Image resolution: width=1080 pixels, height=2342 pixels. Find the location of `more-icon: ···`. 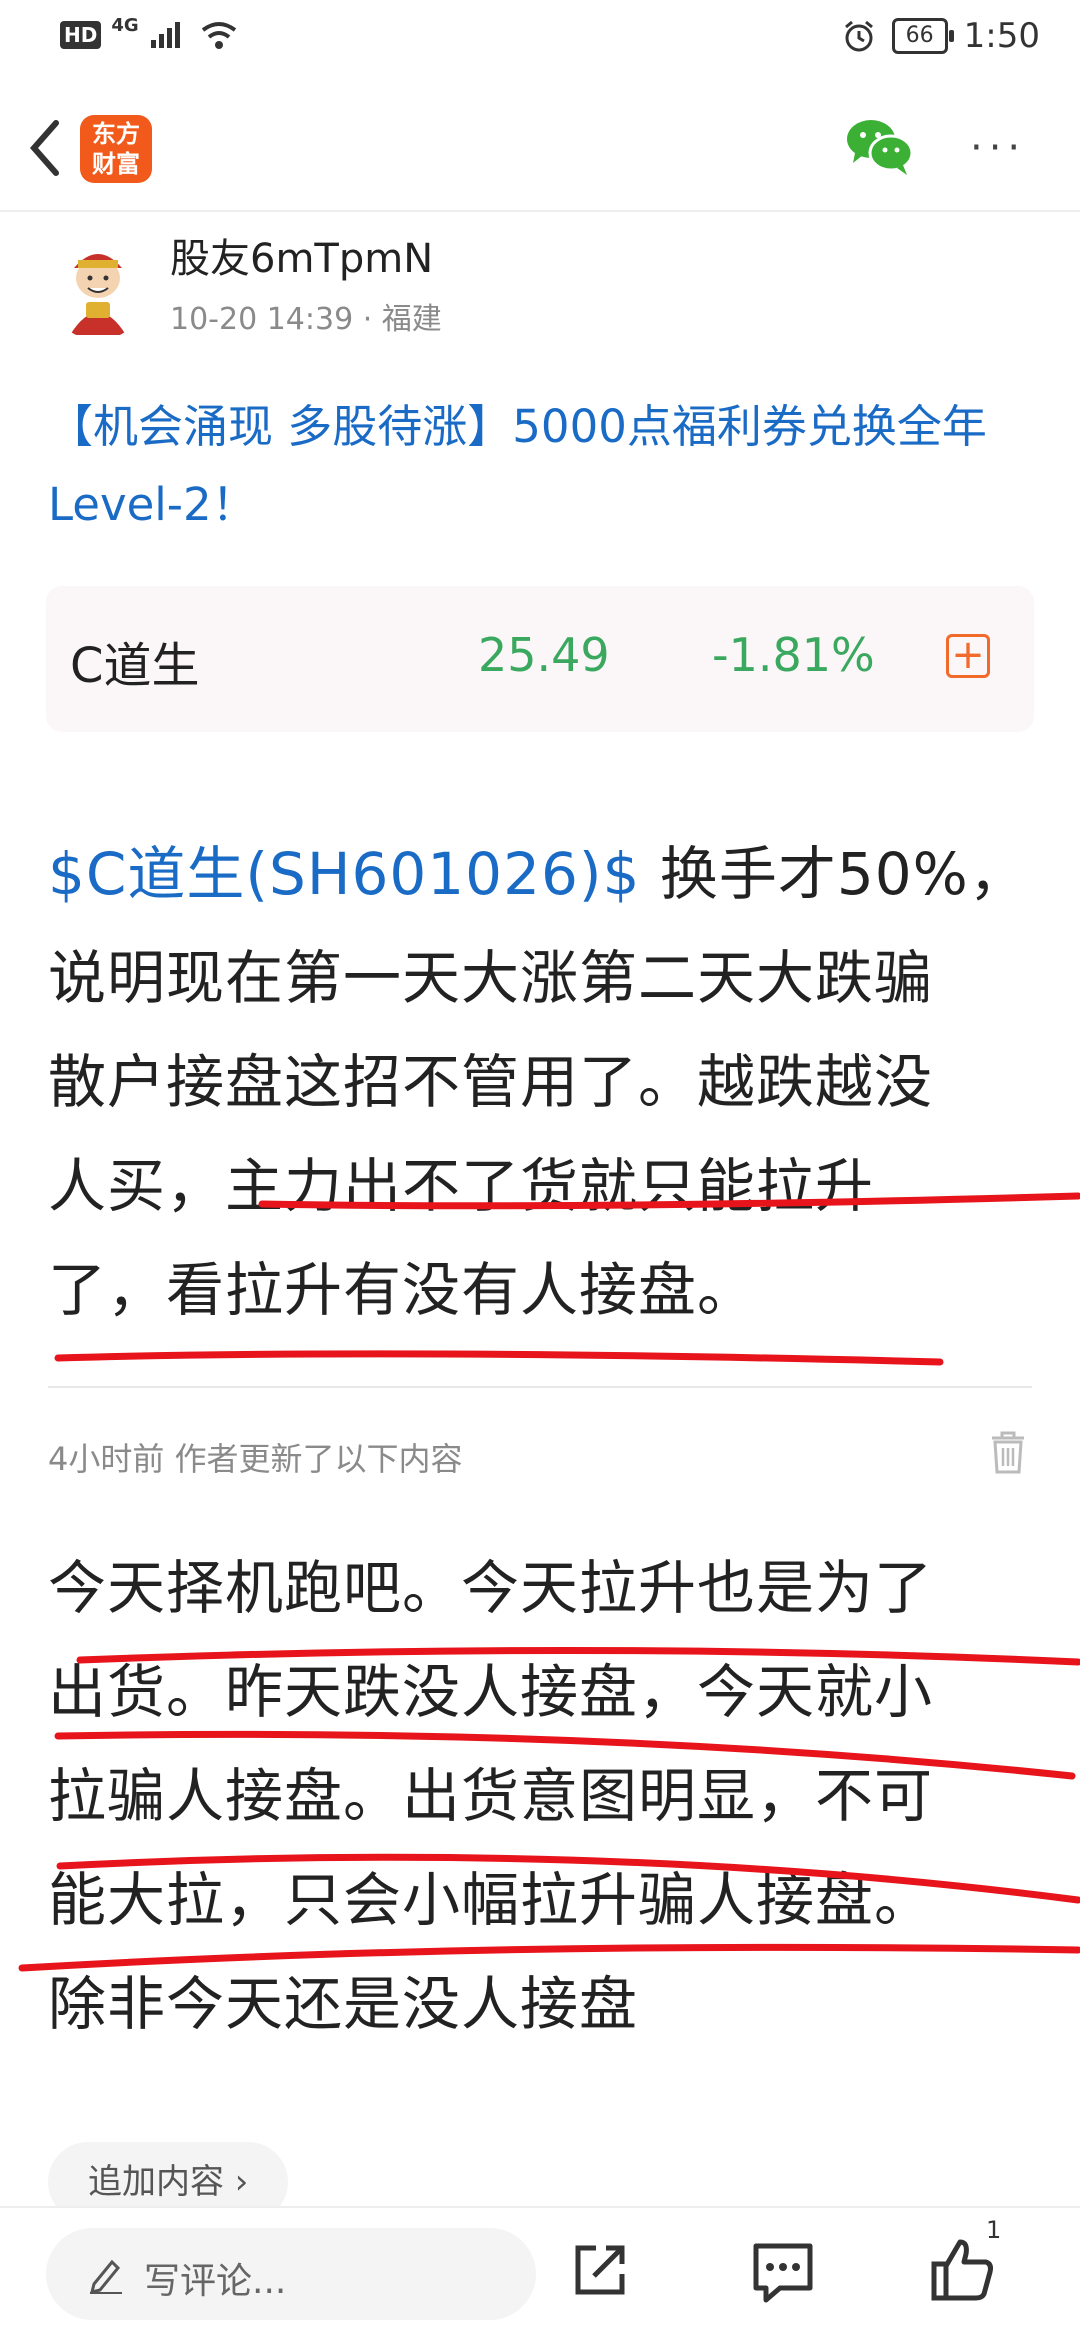

more-icon: ··· is located at coordinates (1000, 148).